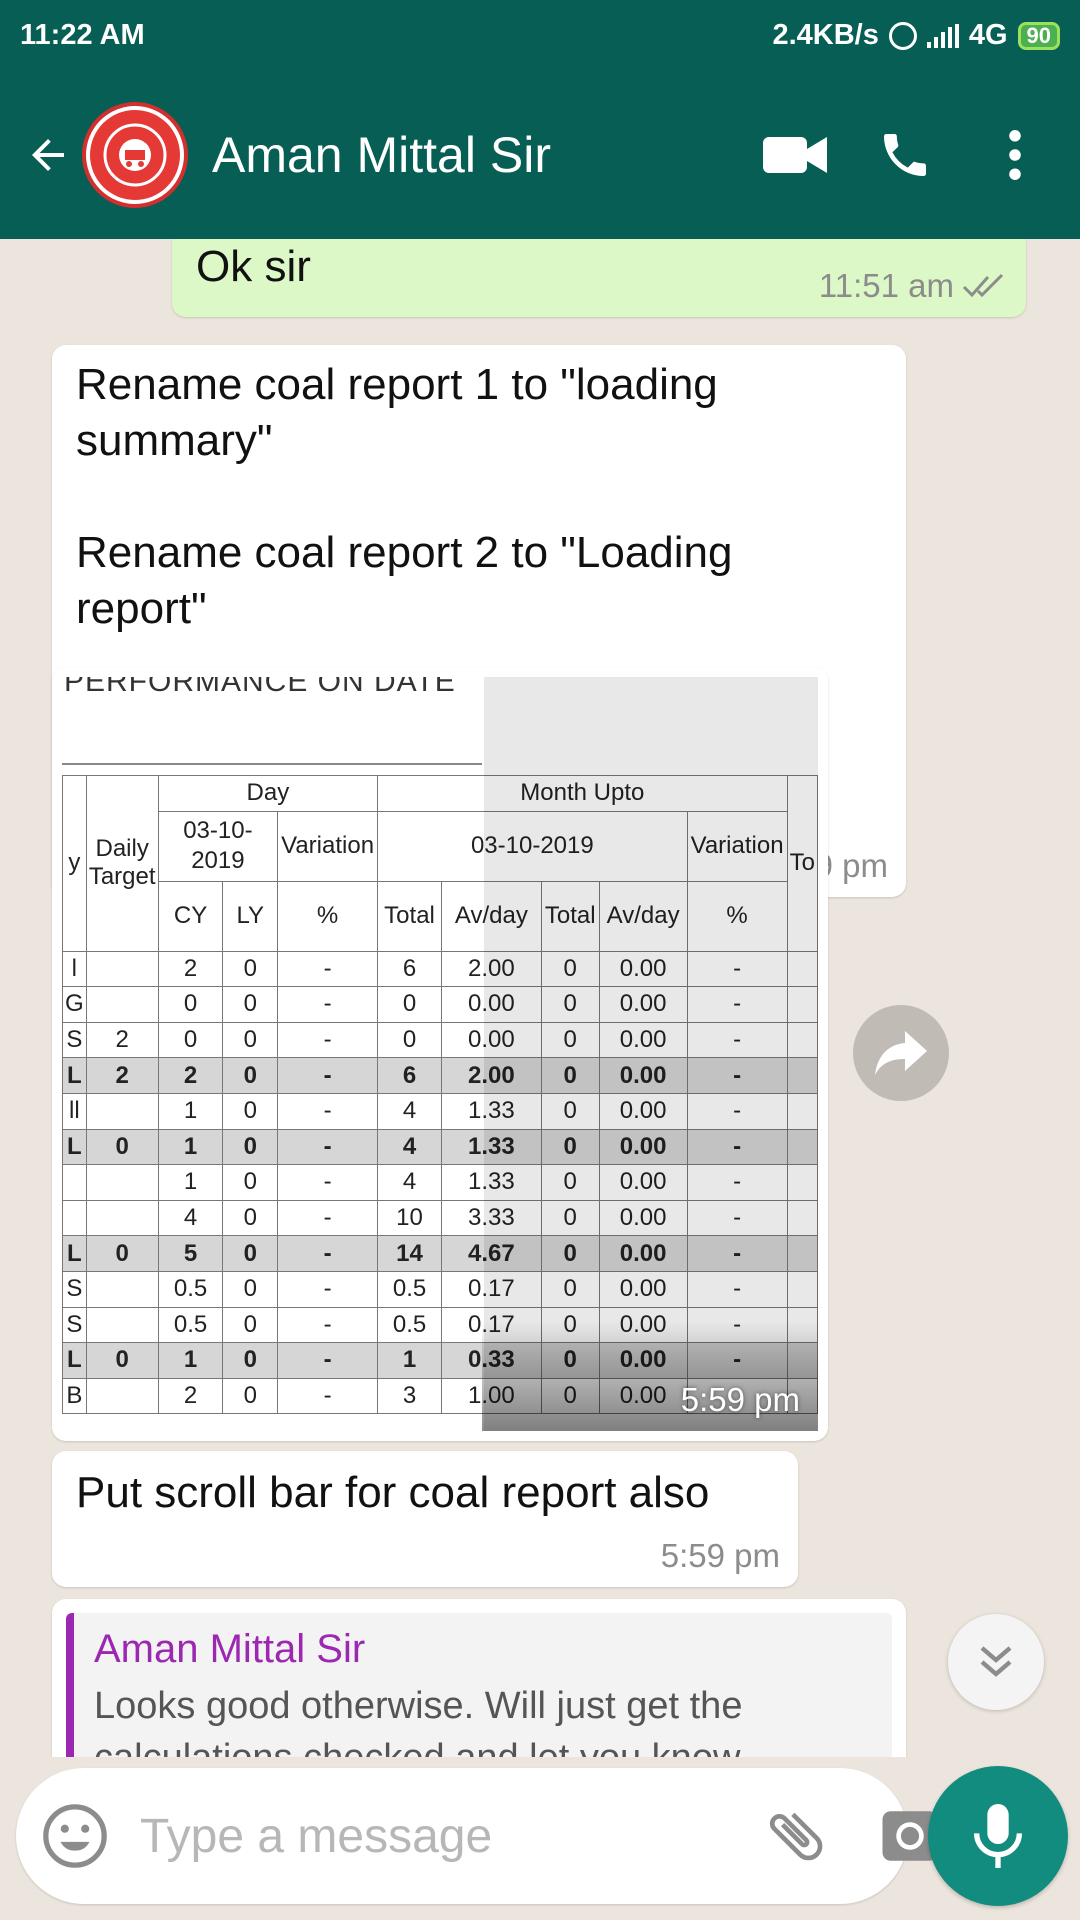 The height and width of the screenshot is (1920, 1080). Describe the element at coordinates (740, 1399) in the screenshot. I see `image-time: 5:59 pm` at that location.